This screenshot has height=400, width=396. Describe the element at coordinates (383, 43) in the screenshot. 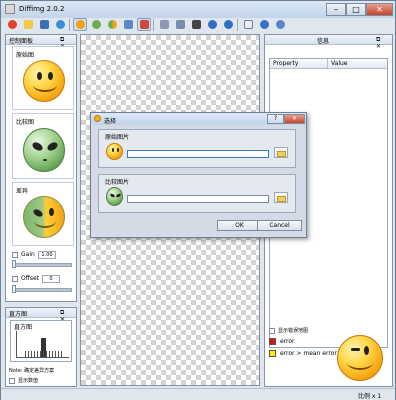

I see `info-float-close-buttons: ⧉ ✕` at that location.